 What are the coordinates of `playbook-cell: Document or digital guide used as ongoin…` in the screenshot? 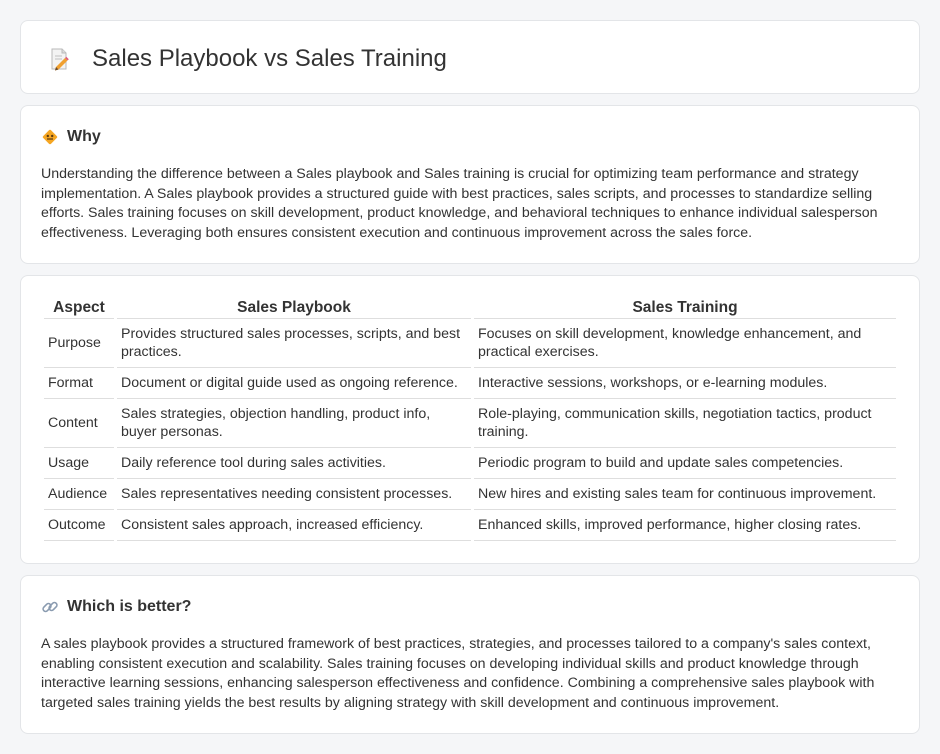 It's located at (294, 383).